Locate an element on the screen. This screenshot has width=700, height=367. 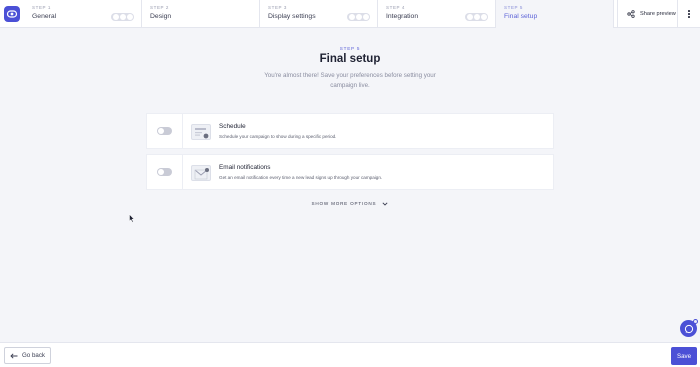
more-menu-button is located at coordinates (688, 14).